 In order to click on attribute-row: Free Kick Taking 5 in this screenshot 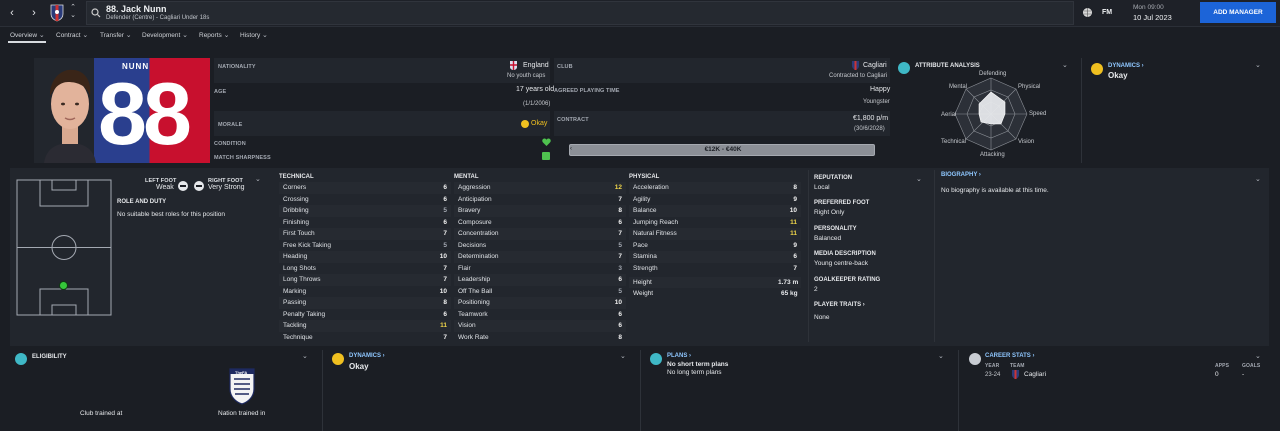, I will do `click(365, 246)`.